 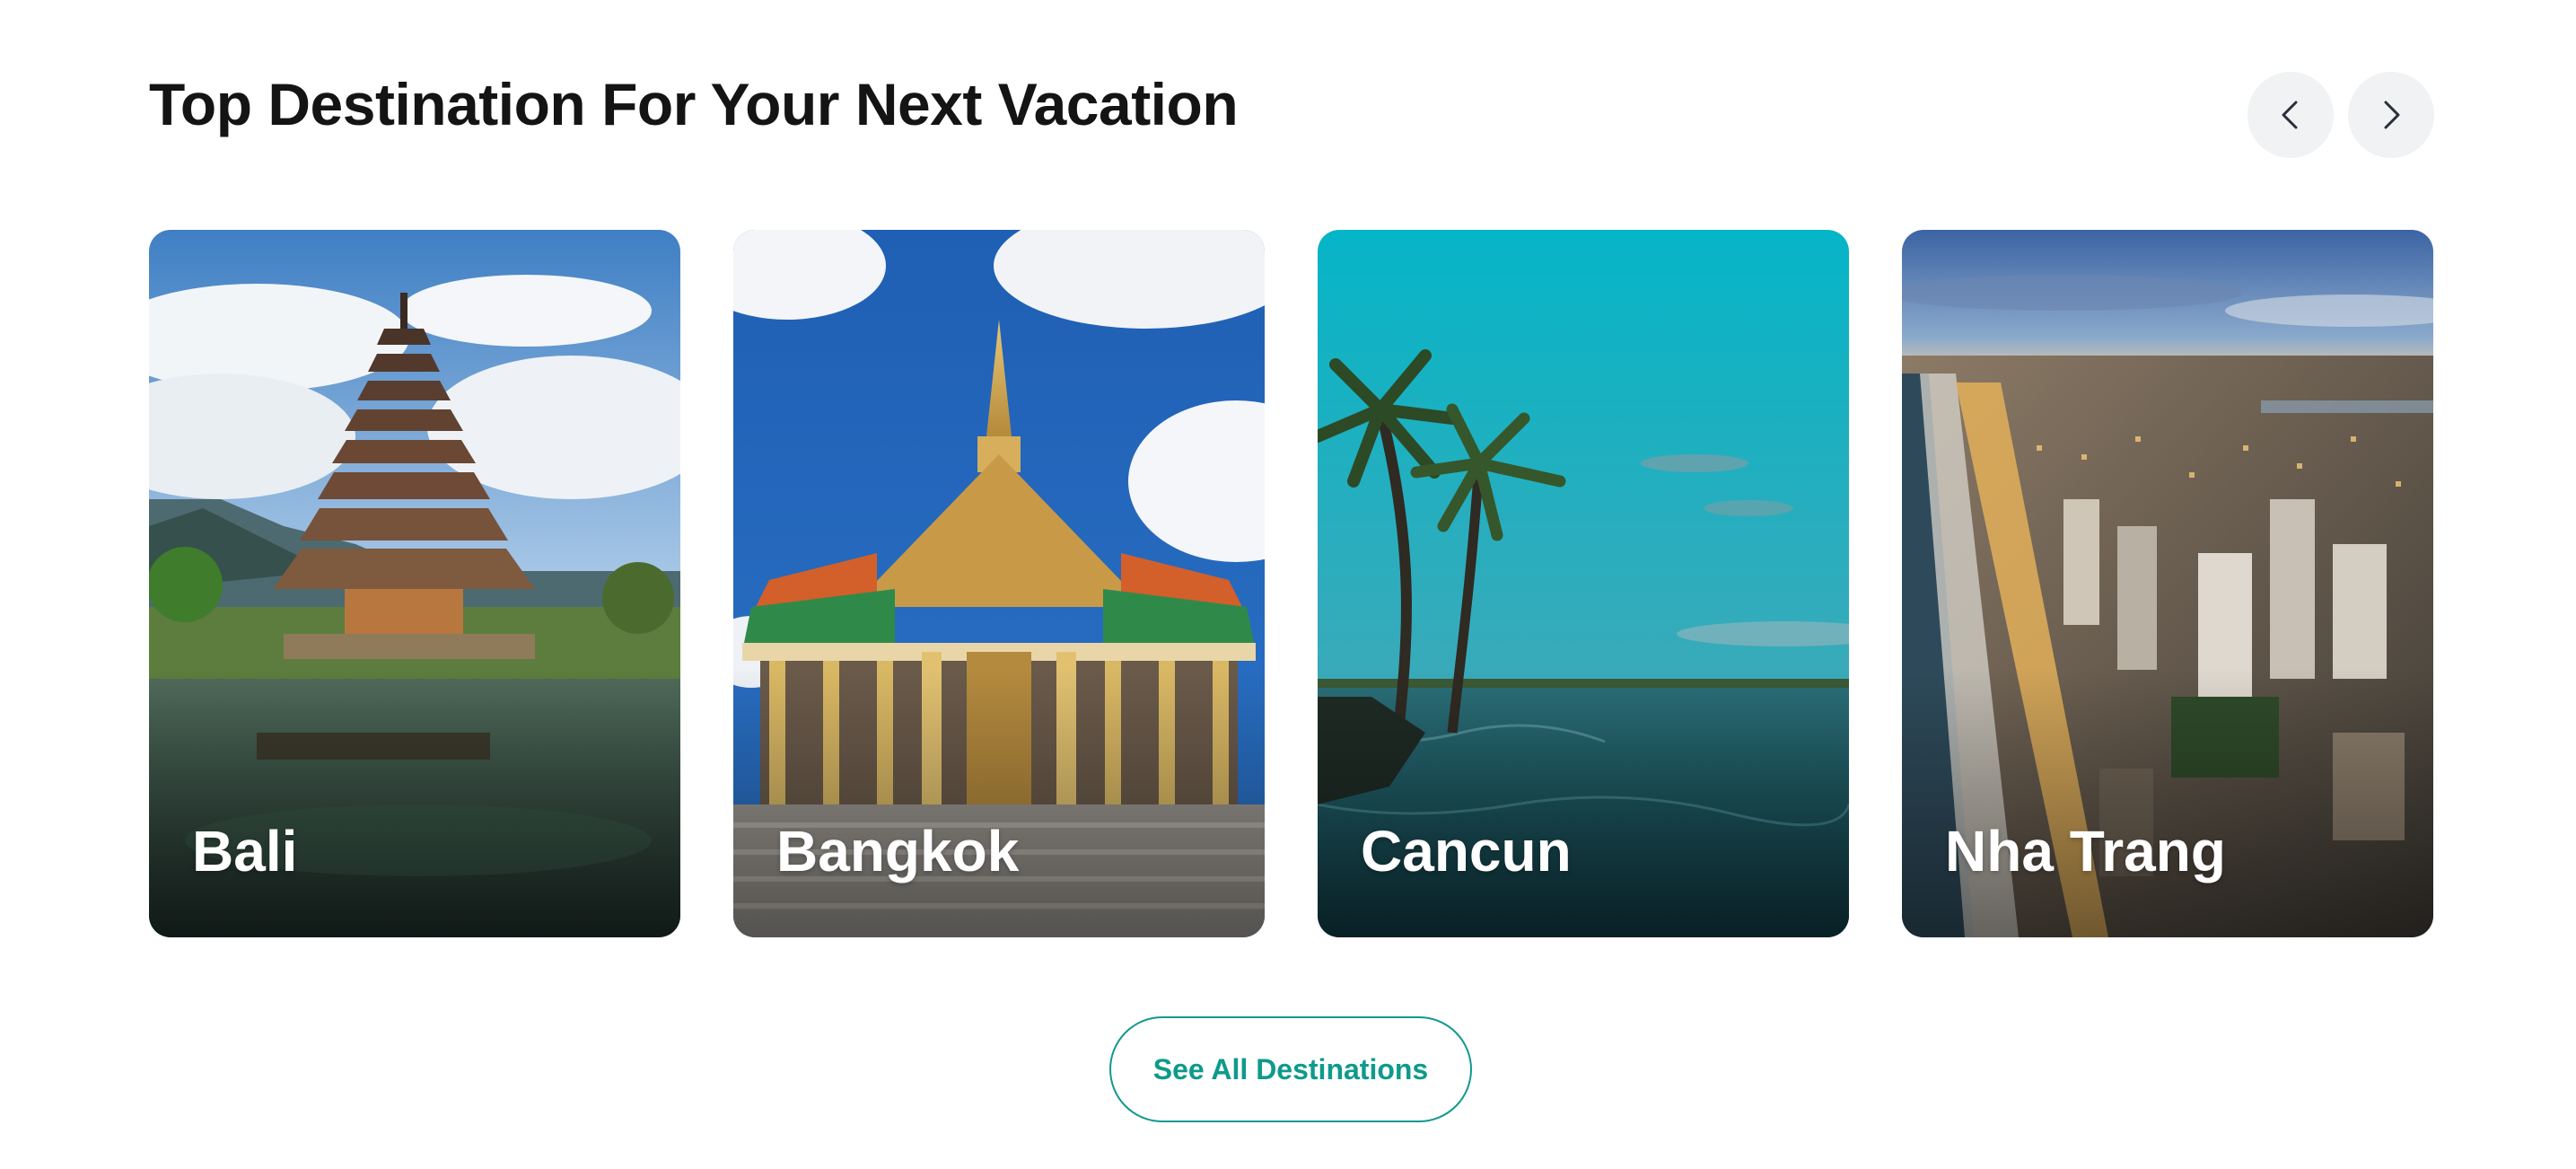 I want to click on carousel-next-button, so click(x=2391, y=115).